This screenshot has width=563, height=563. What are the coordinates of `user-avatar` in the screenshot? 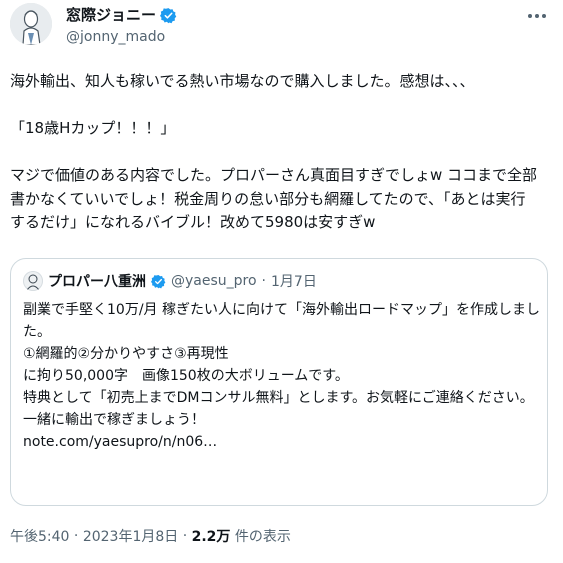 It's located at (31, 24).